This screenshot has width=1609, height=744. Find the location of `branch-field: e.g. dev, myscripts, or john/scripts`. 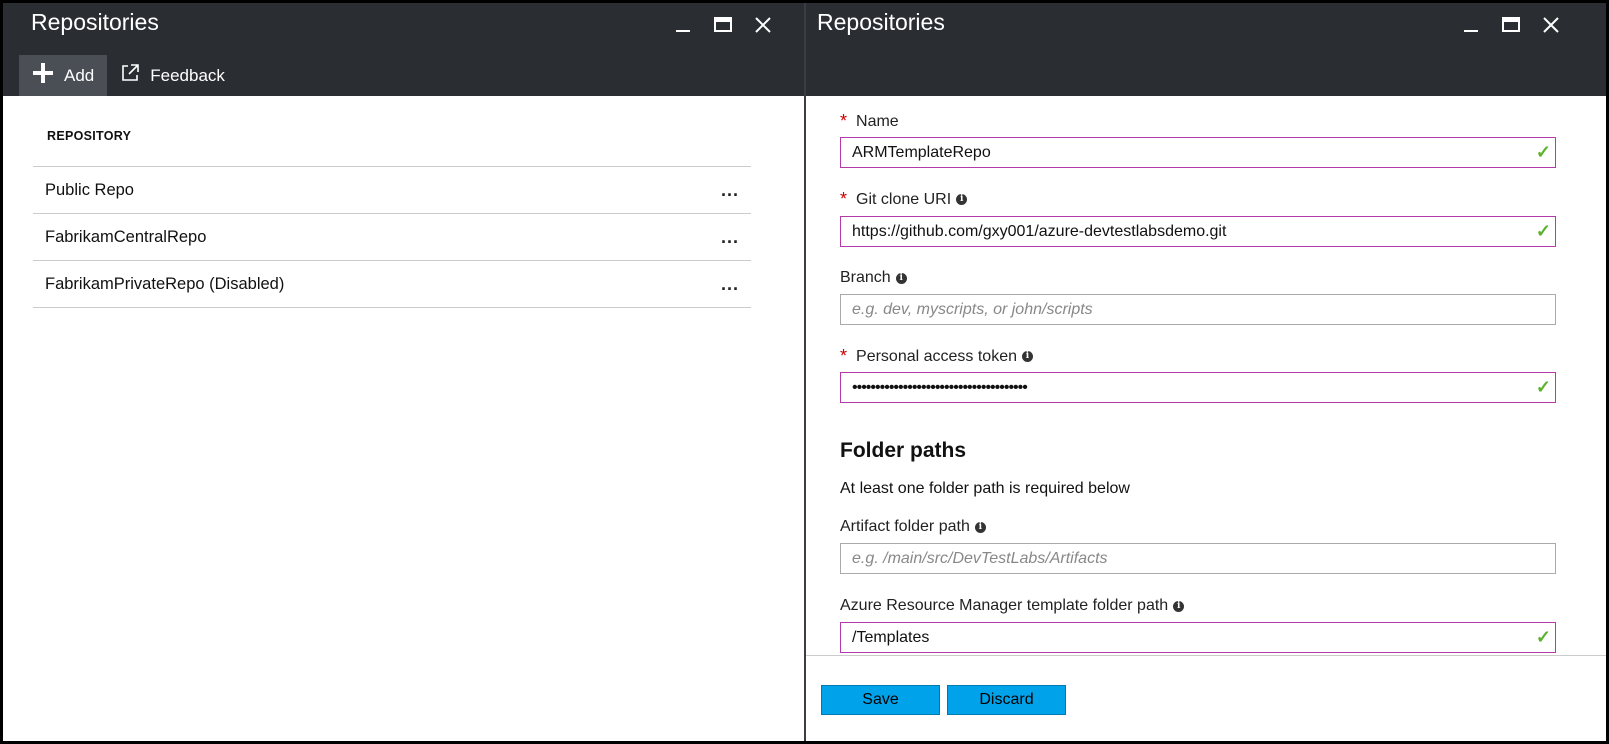

branch-field: e.g. dev, myscripts, or john/scripts is located at coordinates (1198, 309).